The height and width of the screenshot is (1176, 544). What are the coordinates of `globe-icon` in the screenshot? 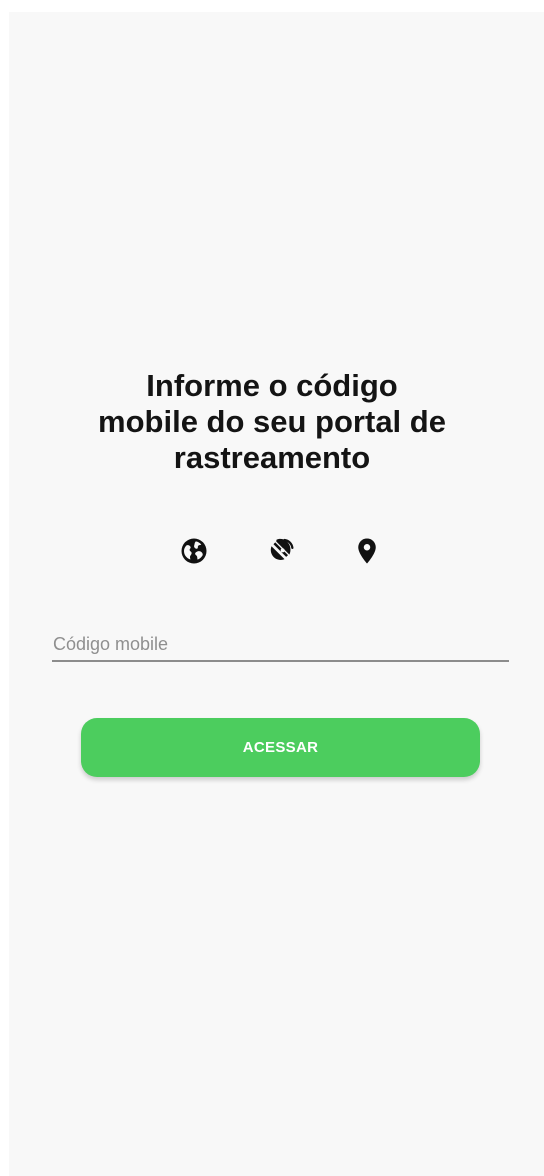 It's located at (194, 551).